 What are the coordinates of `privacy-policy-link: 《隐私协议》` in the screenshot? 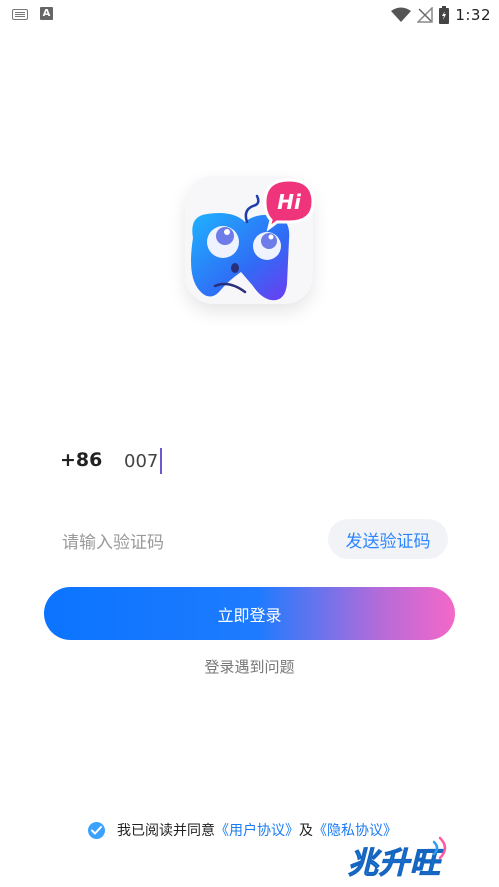 It's located at (355, 830).